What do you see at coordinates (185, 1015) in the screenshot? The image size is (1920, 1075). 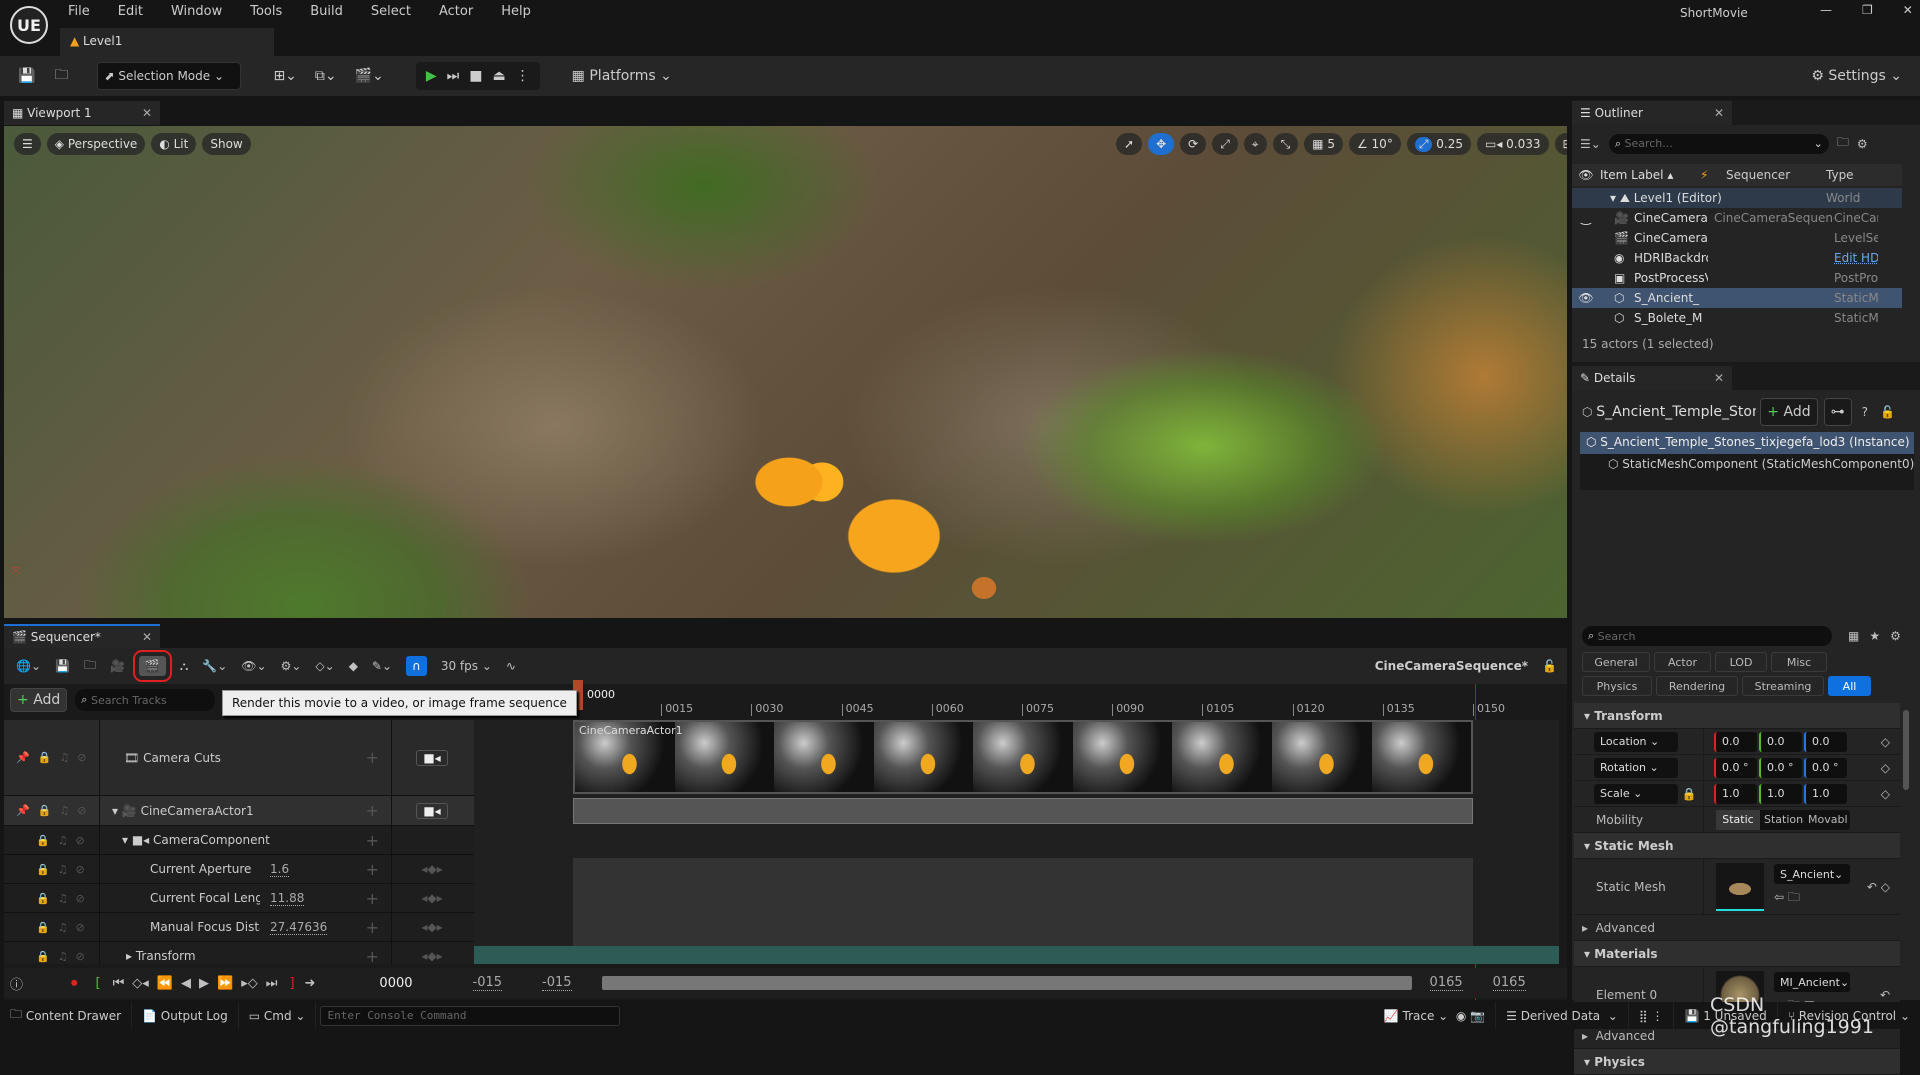 I see `output-log-button: 📄 Output Log` at bounding box center [185, 1015].